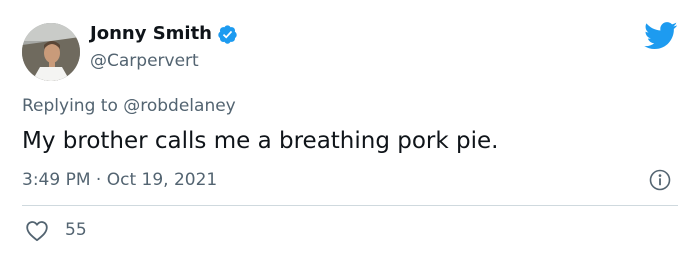  Describe the element at coordinates (70, 106) in the screenshot. I see `reply-prefix: Replying to` at that location.